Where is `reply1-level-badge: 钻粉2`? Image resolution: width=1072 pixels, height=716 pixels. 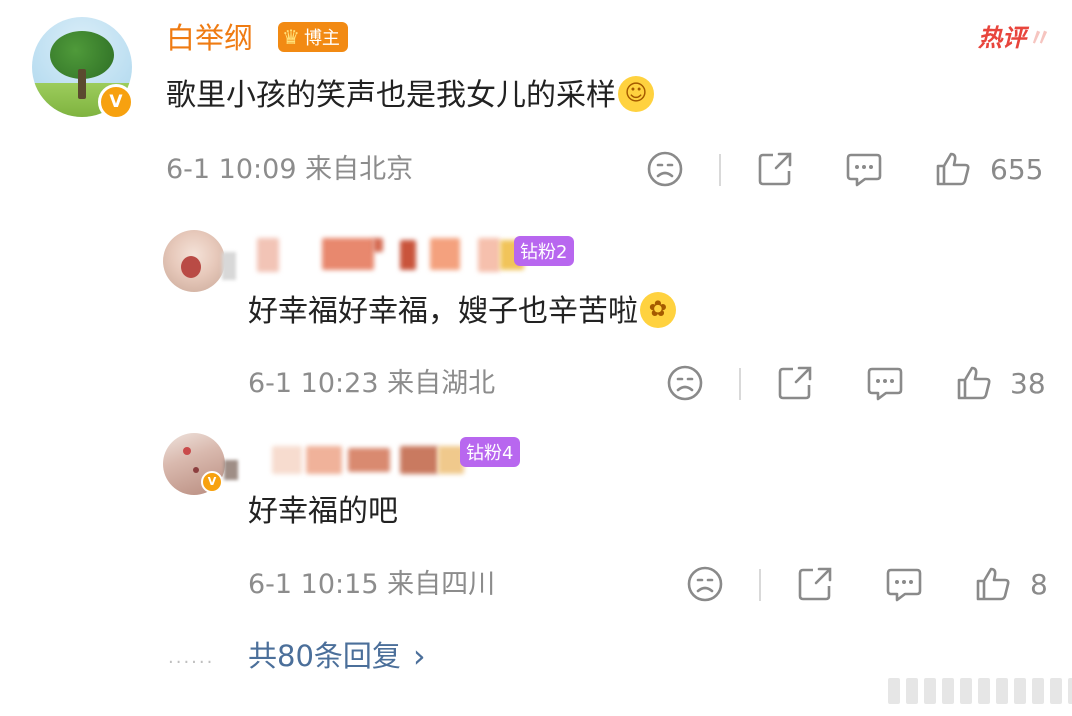 reply1-level-badge: 钻粉2 is located at coordinates (544, 251).